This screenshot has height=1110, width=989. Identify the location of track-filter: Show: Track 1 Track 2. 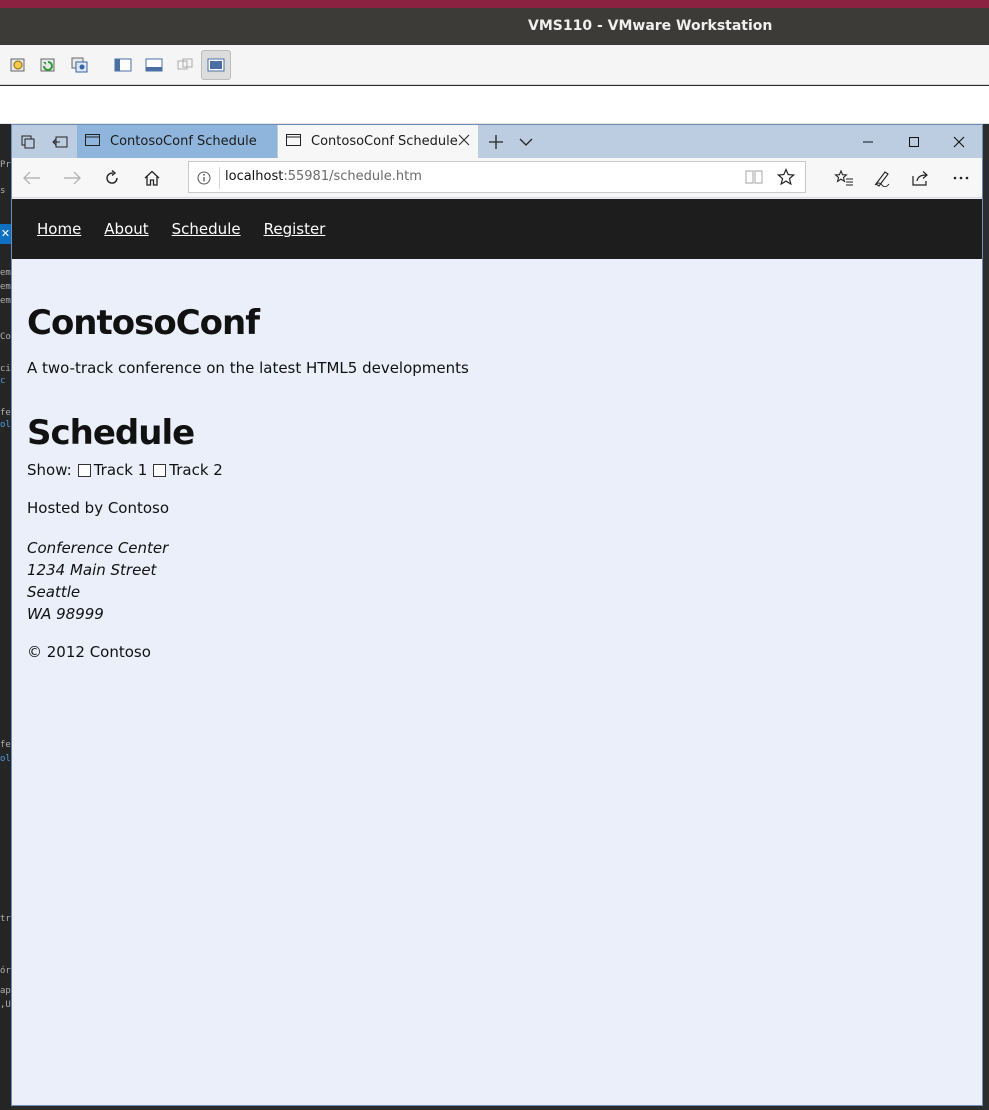
(497, 470).